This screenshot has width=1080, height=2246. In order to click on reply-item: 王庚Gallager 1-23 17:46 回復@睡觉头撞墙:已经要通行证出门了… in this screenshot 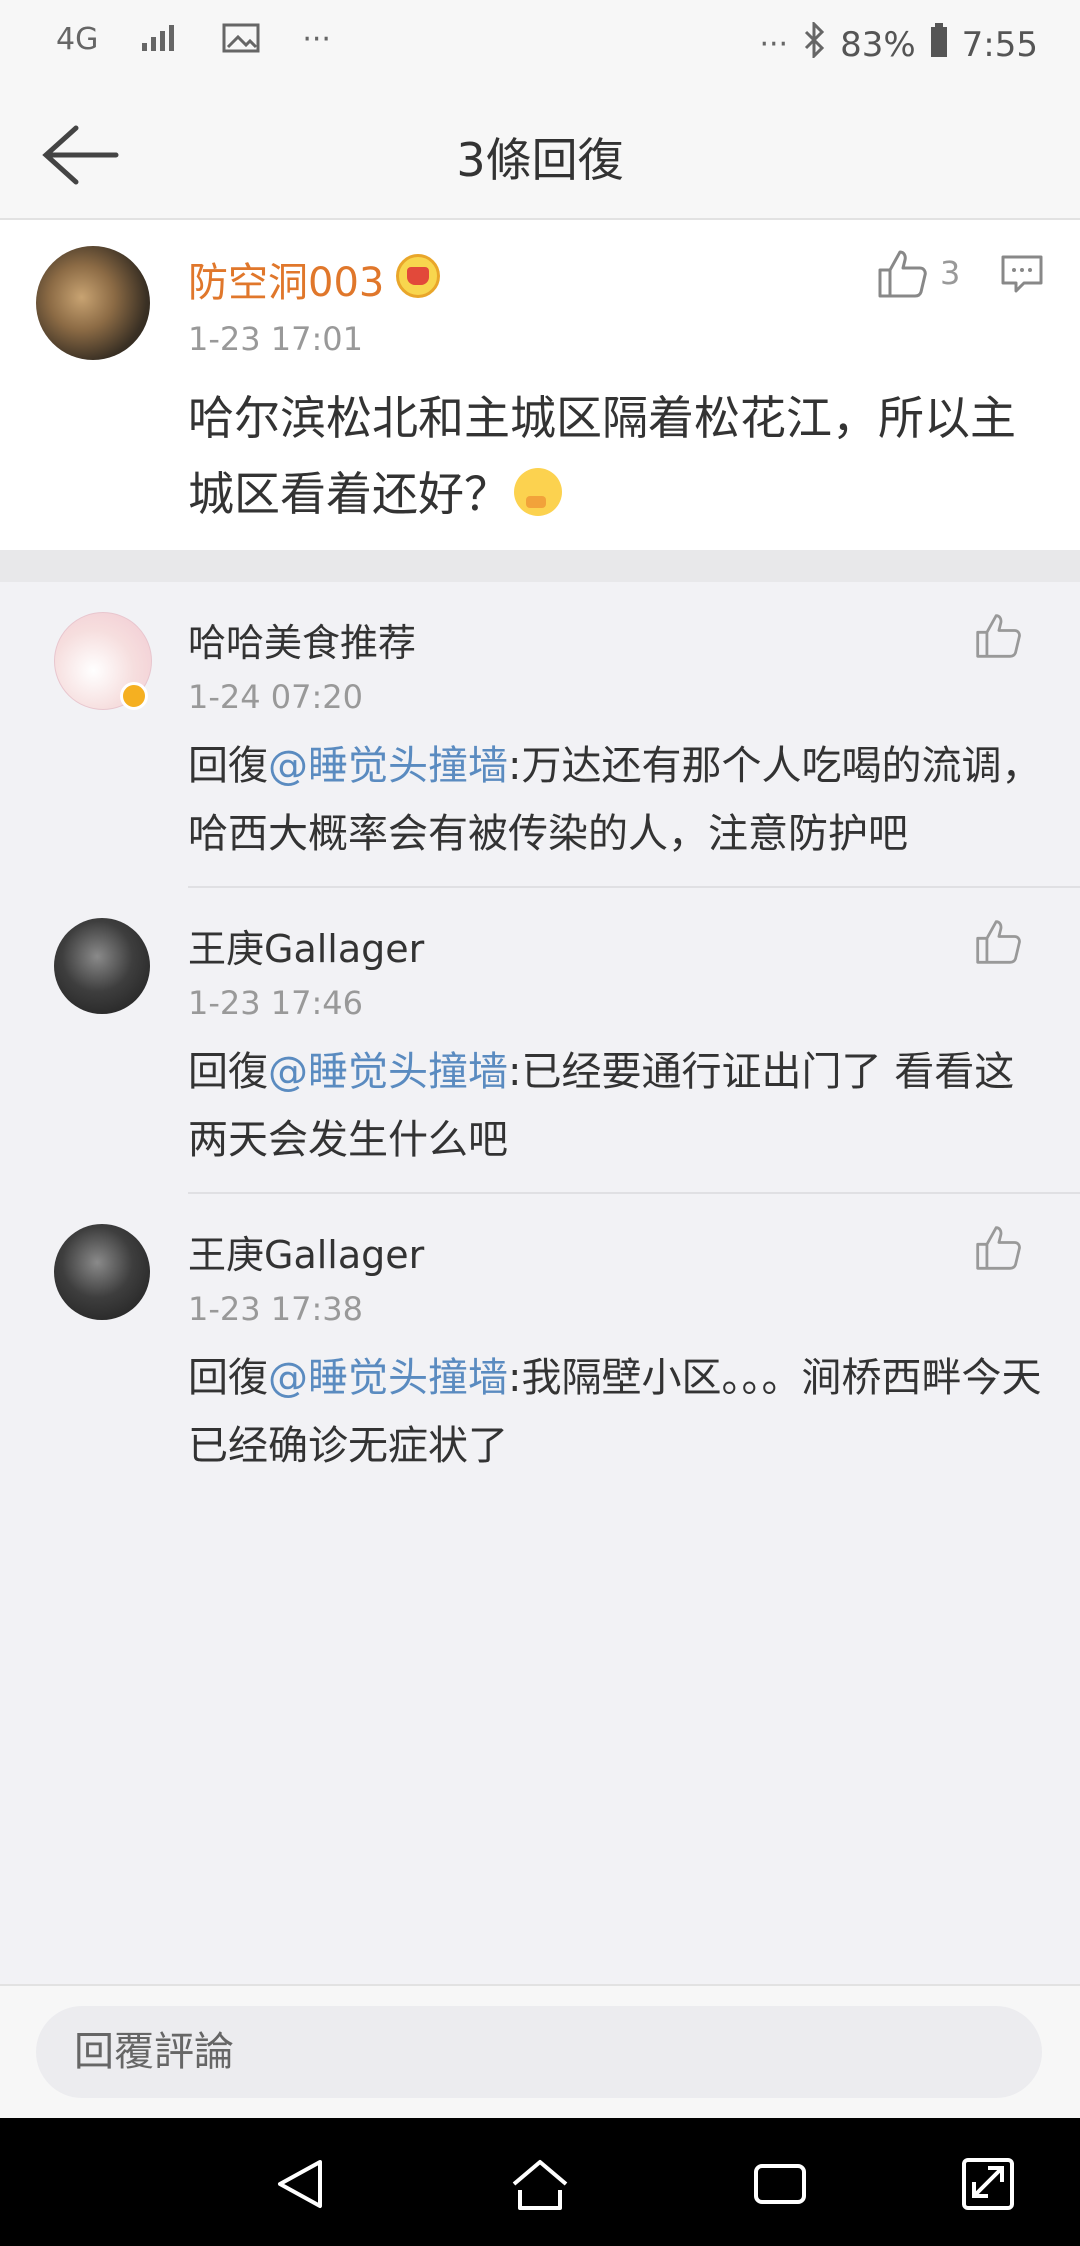, I will do `click(540, 1041)`.